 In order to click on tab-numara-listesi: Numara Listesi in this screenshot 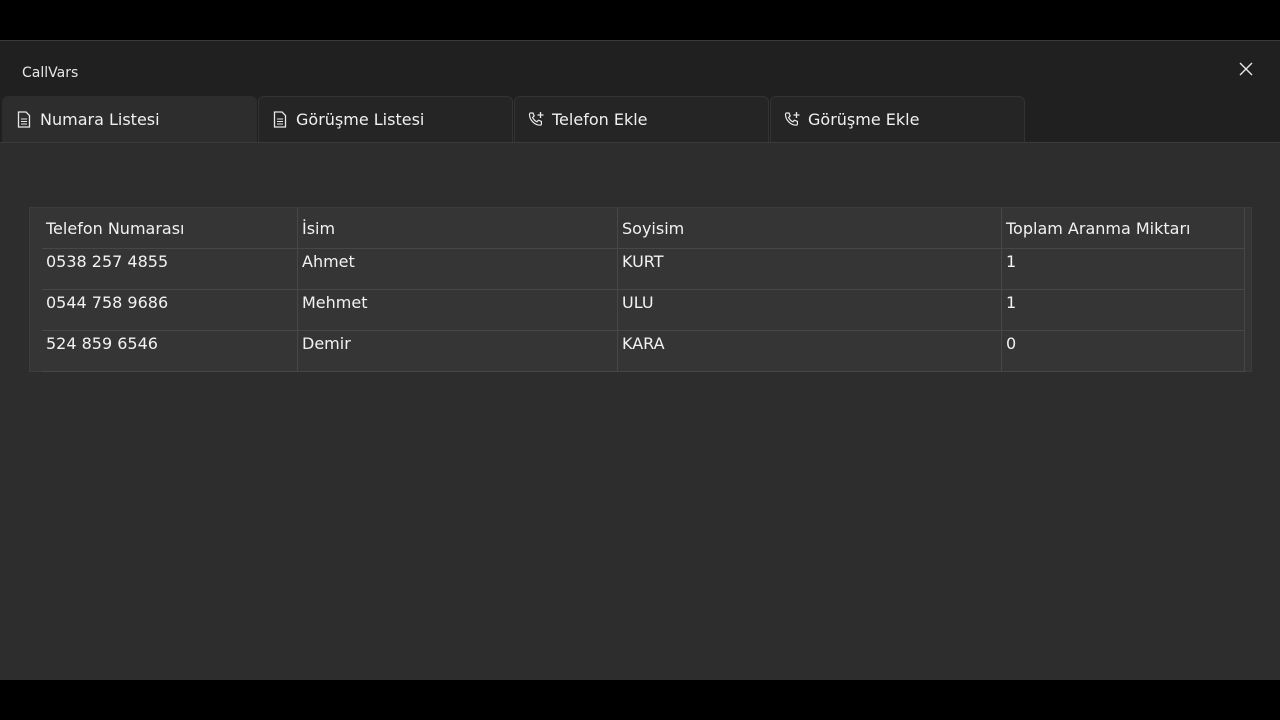, I will do `click(129, 119)`.